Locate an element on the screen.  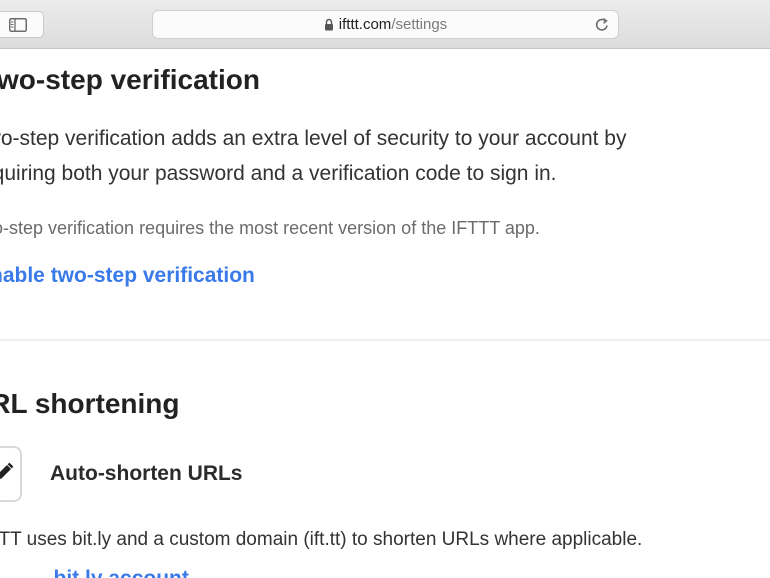
pencil-icon is located at coordinates (7, 470).